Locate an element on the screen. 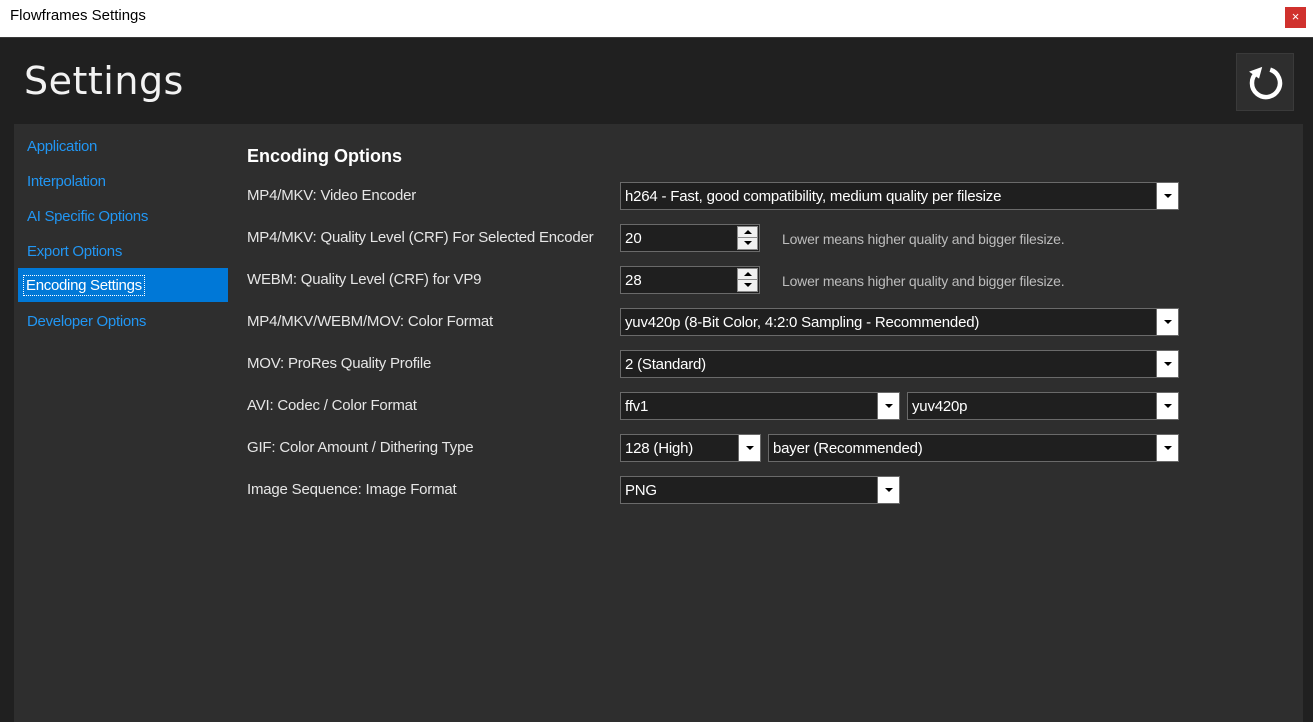  nav-item-encoding-settings: Encoding Settings is located at coordinates (123, 285).